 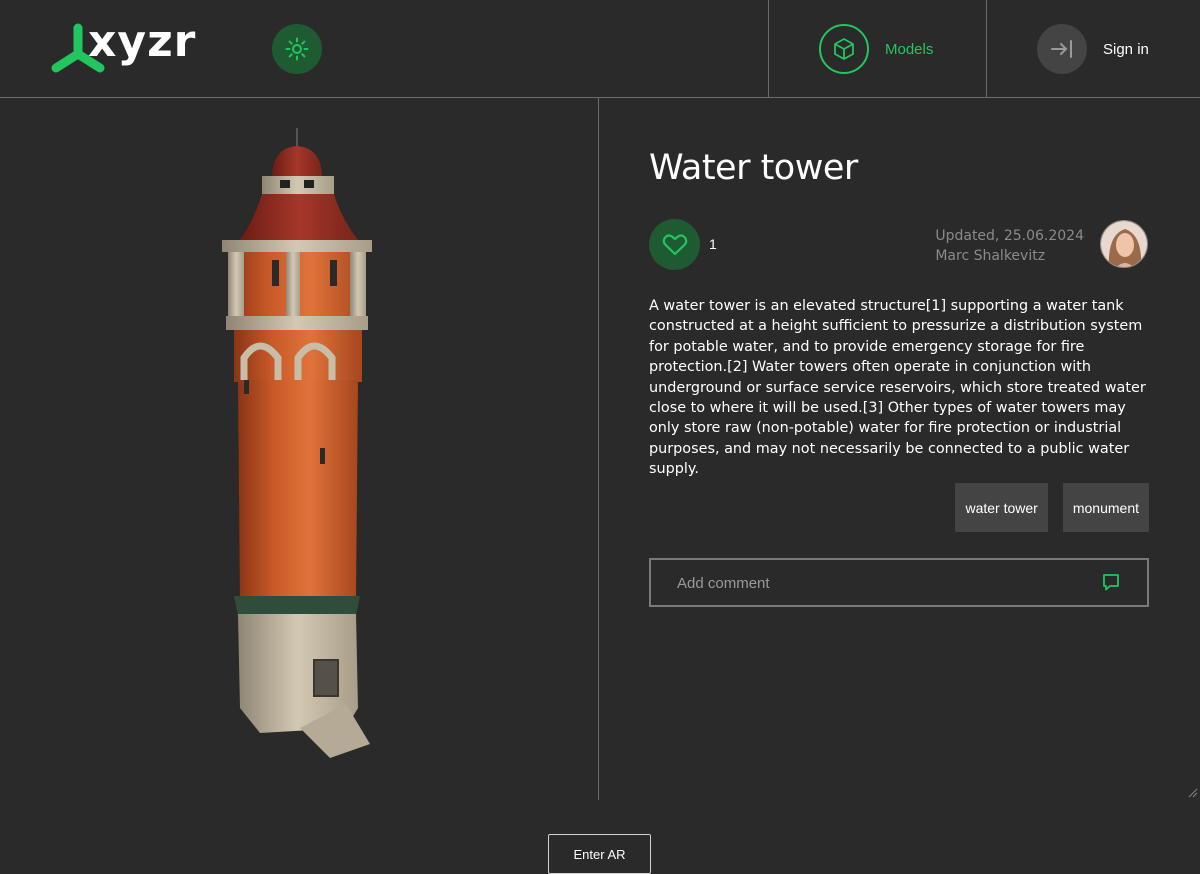 I want to click on cube-icon, so click(x=844, y=49).